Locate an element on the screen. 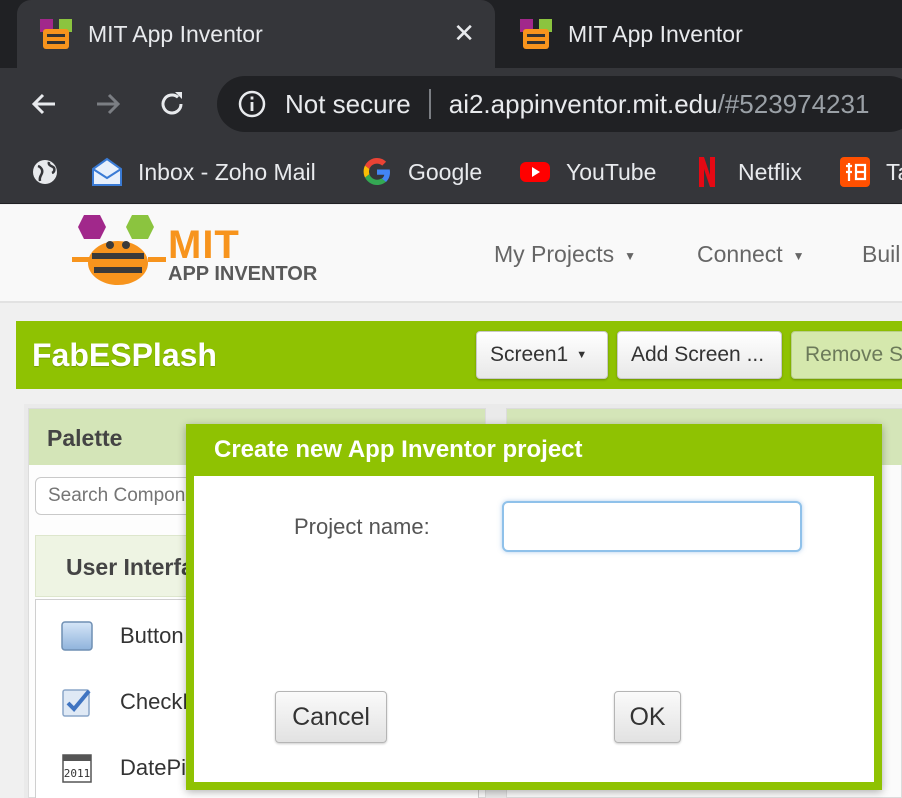 The width and height of the screenshot is (902, 798). cancel-button: Cancel is located at coordinates (331, 717).